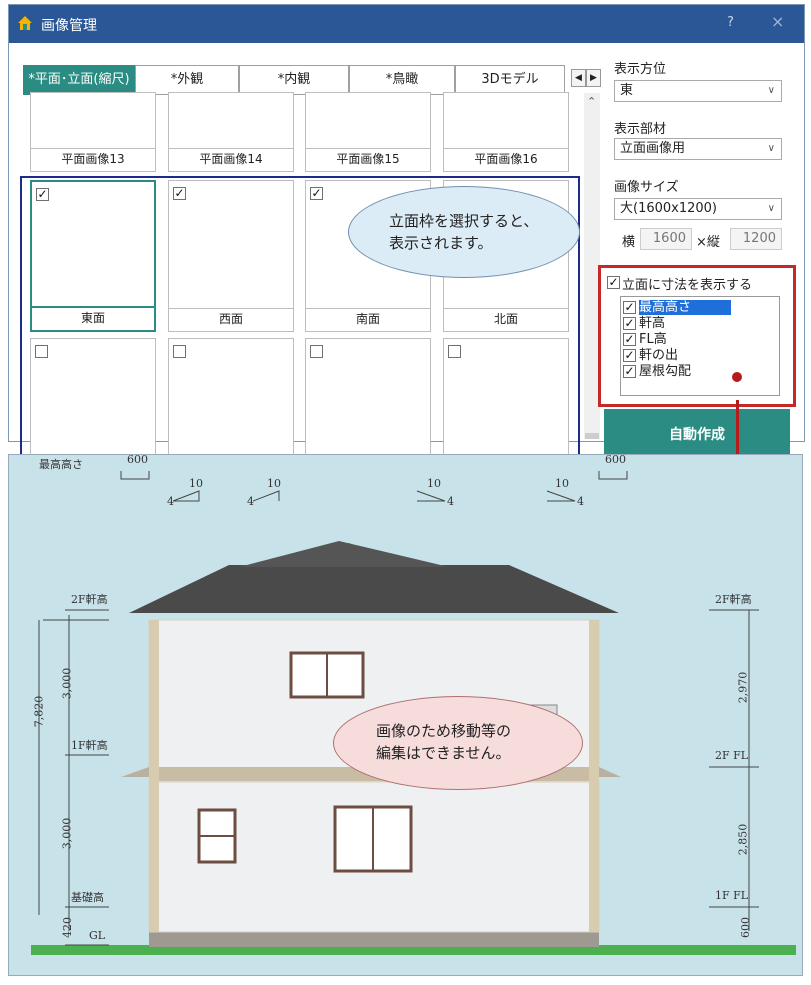  Describe the element at coordinates (578, 78) in the screenshot. I see `tab-scroll-left-icon: ◀` at that location.